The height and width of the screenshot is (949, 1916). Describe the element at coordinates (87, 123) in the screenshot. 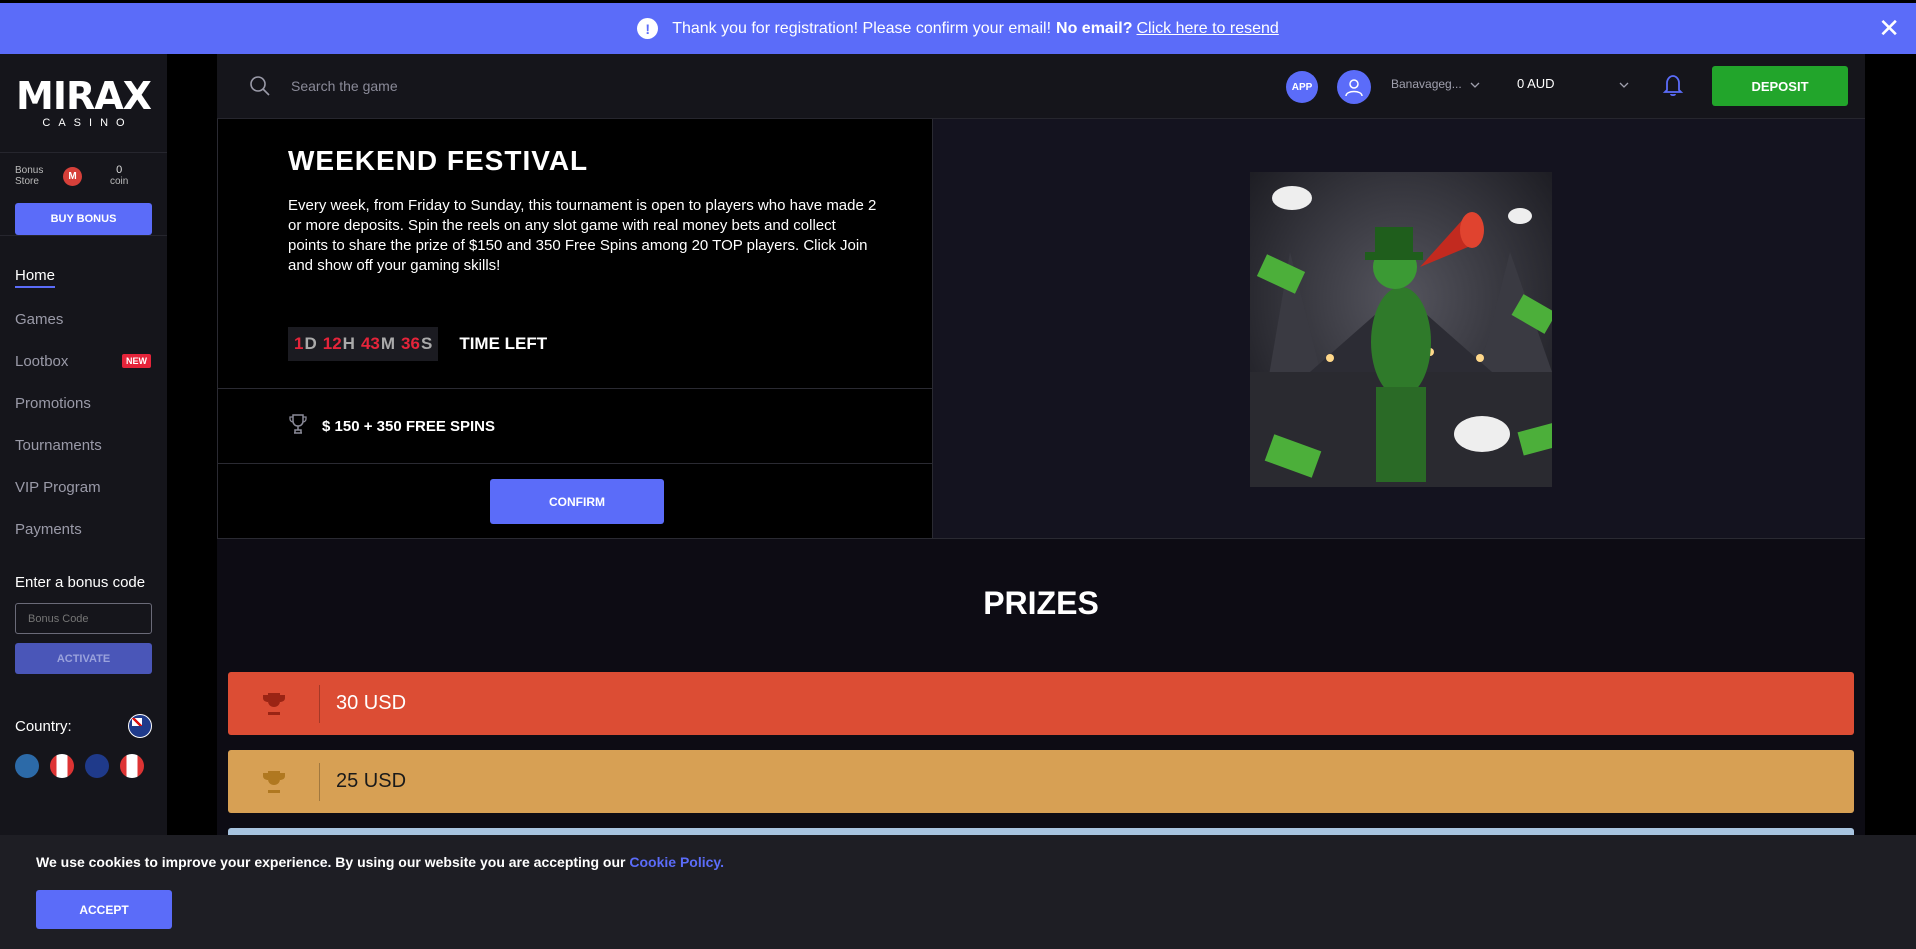

I see `logo-subtext: CASINO` at that location.